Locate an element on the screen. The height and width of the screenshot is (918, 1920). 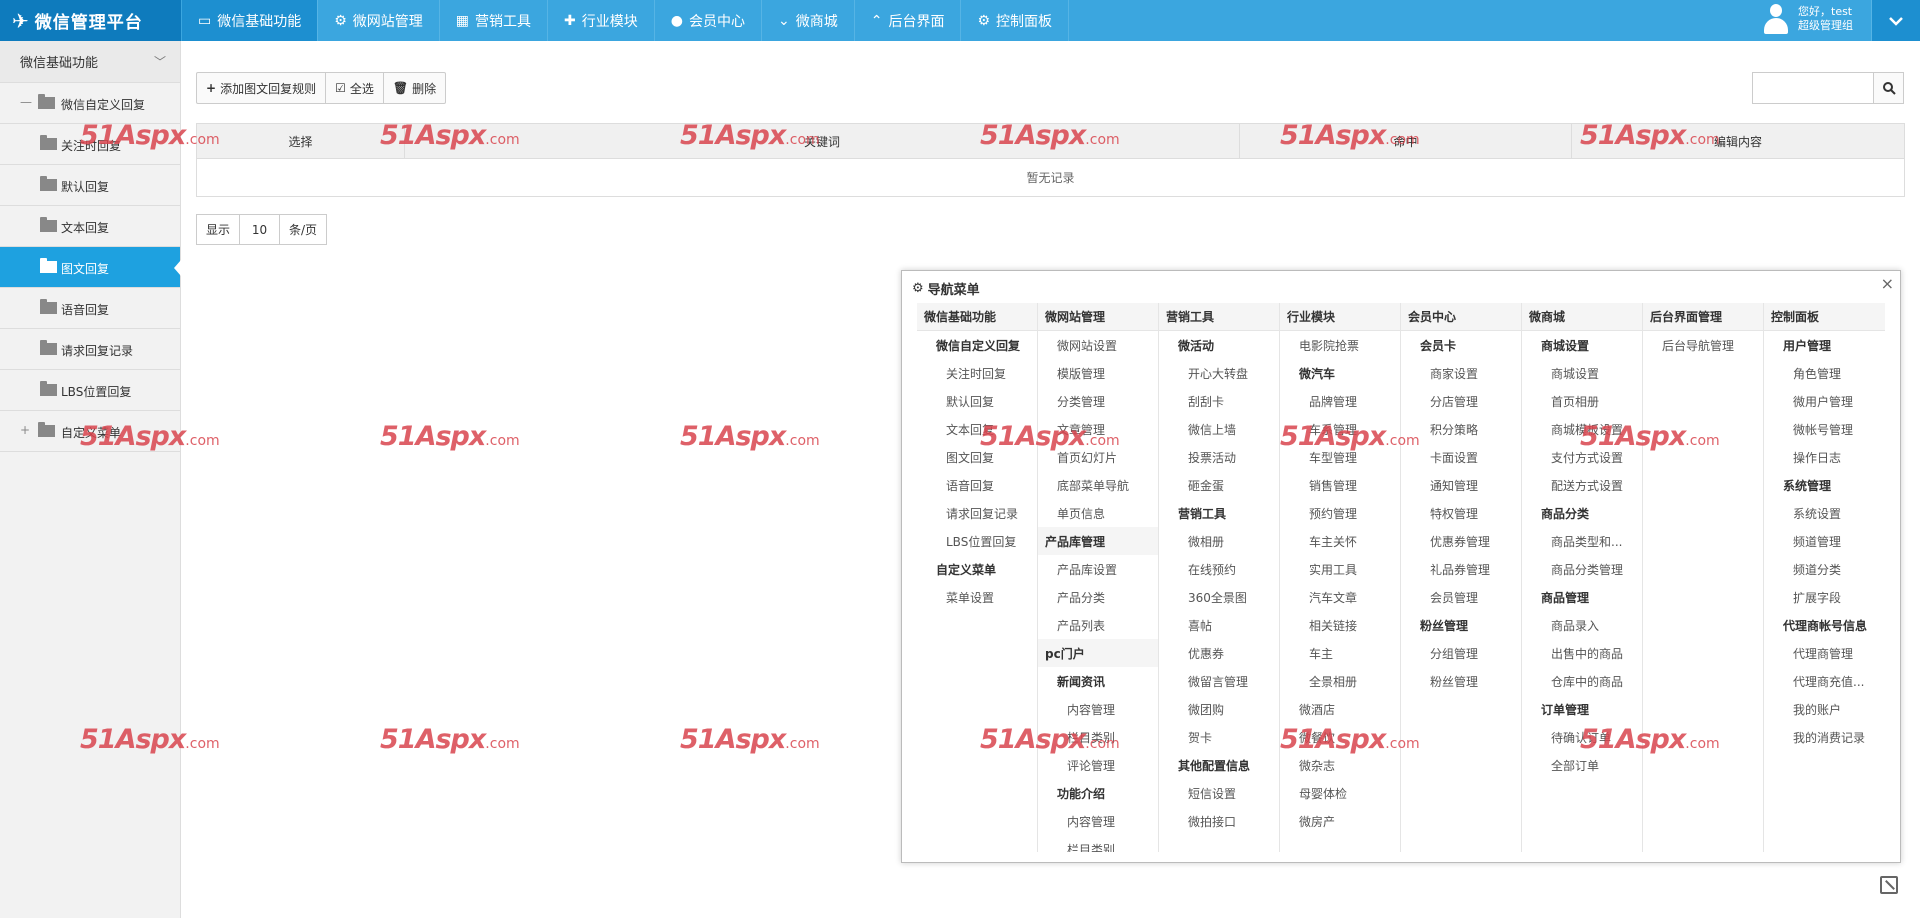
add-rule-button: + 添加图文回复规则 is located at coordinates (262, 88).